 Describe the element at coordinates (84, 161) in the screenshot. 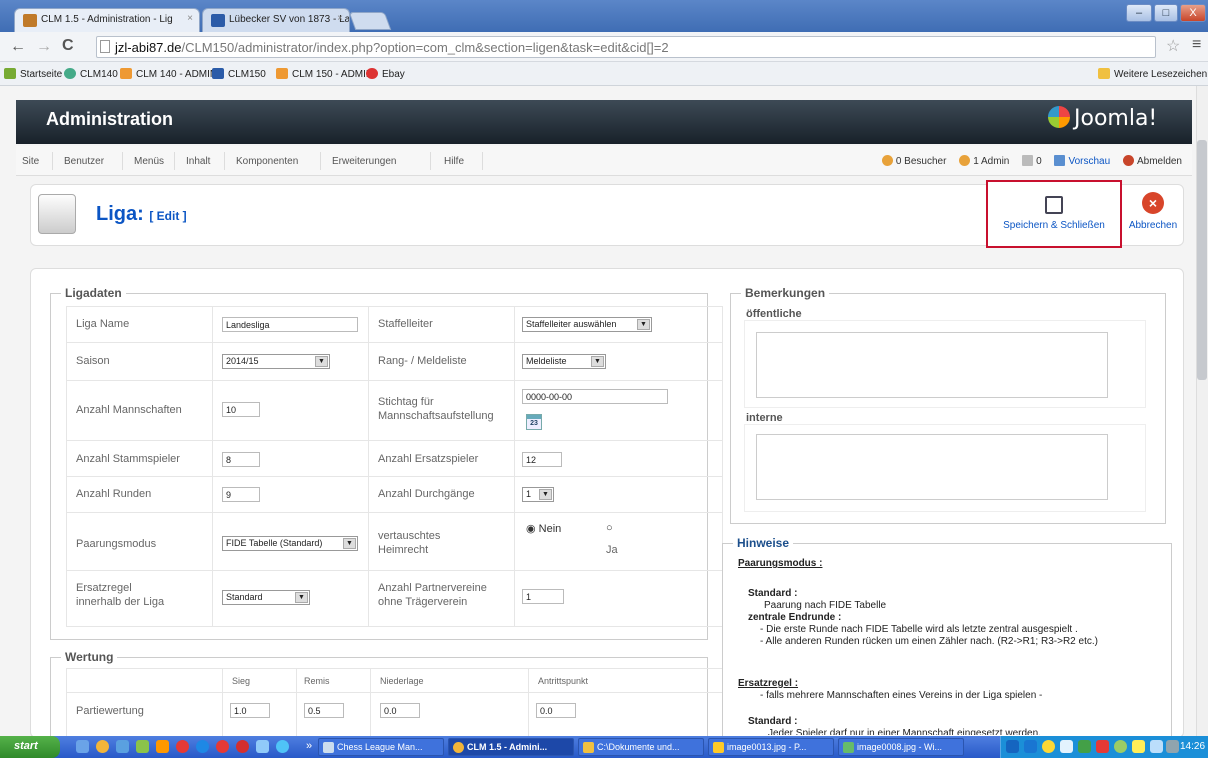

I see `menu-benutzer: Benutzer` at that location.